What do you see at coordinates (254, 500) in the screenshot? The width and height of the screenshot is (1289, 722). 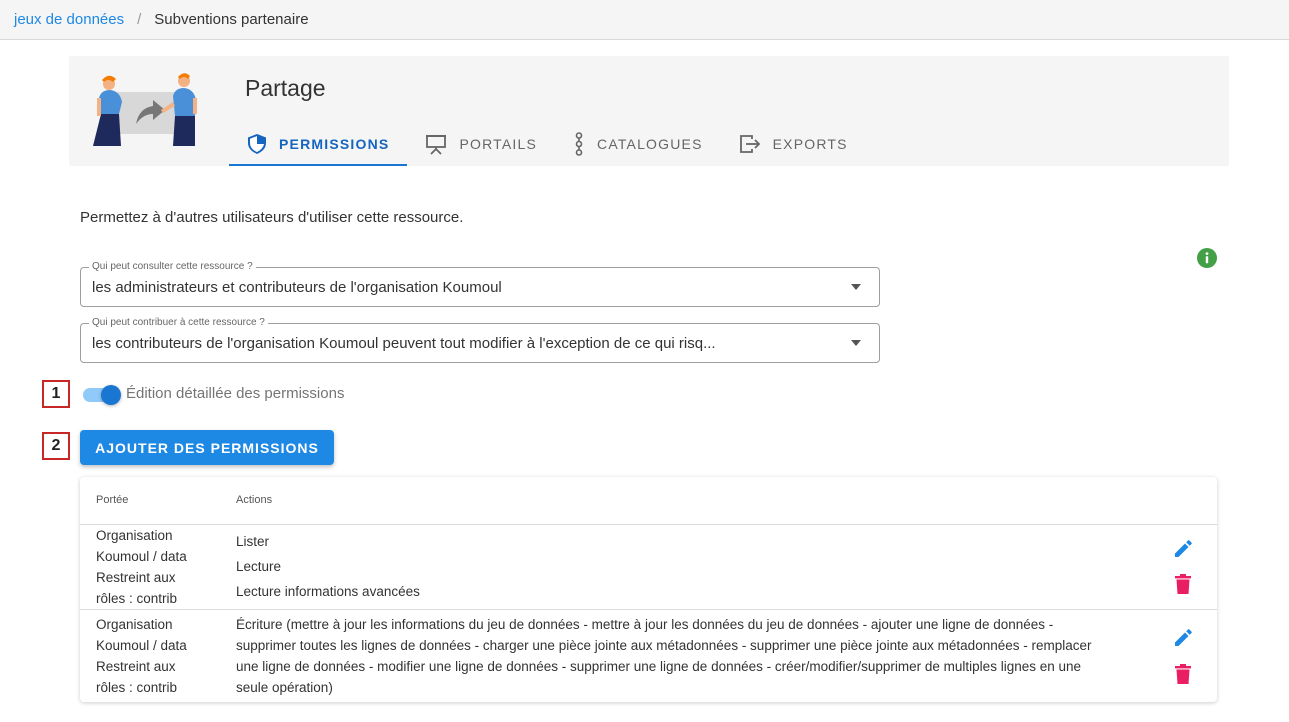 I see `column-header-actions: Actions` at bounding box center [254, 500].